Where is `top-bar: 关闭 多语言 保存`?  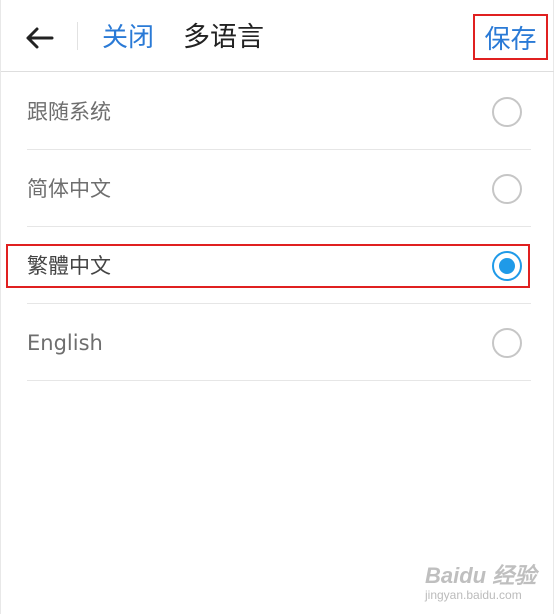 top-bar: 关闭 多语言 保存 is located at coordinates (277, 36).